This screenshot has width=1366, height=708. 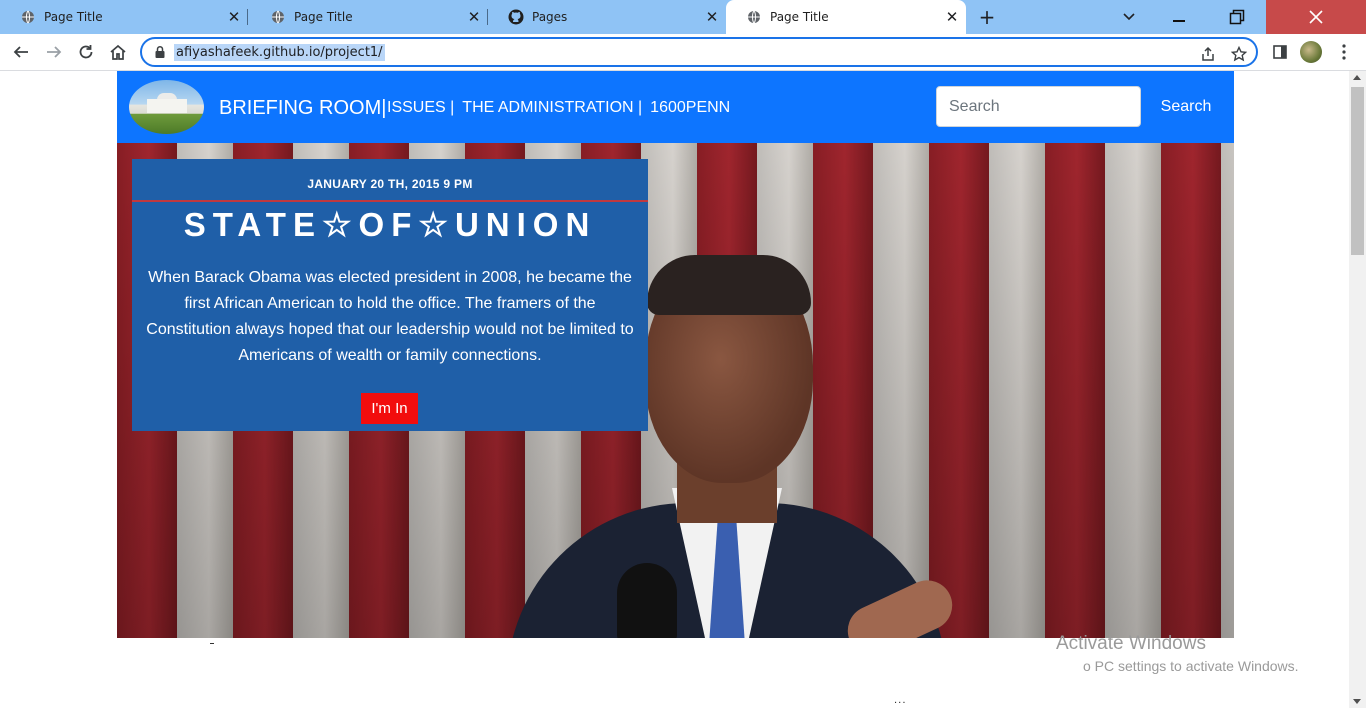 I want to click on profile-avatar, so click(x=1311, y=52).